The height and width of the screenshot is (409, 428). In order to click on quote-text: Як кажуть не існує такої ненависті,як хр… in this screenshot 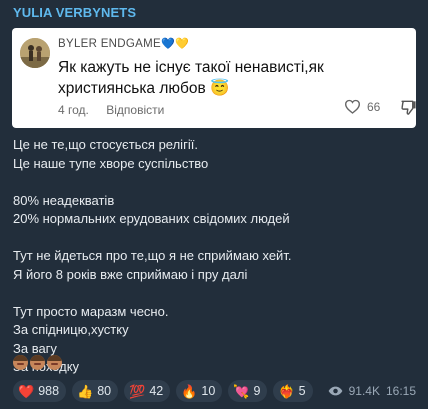, I will do `click(191, 78)`.